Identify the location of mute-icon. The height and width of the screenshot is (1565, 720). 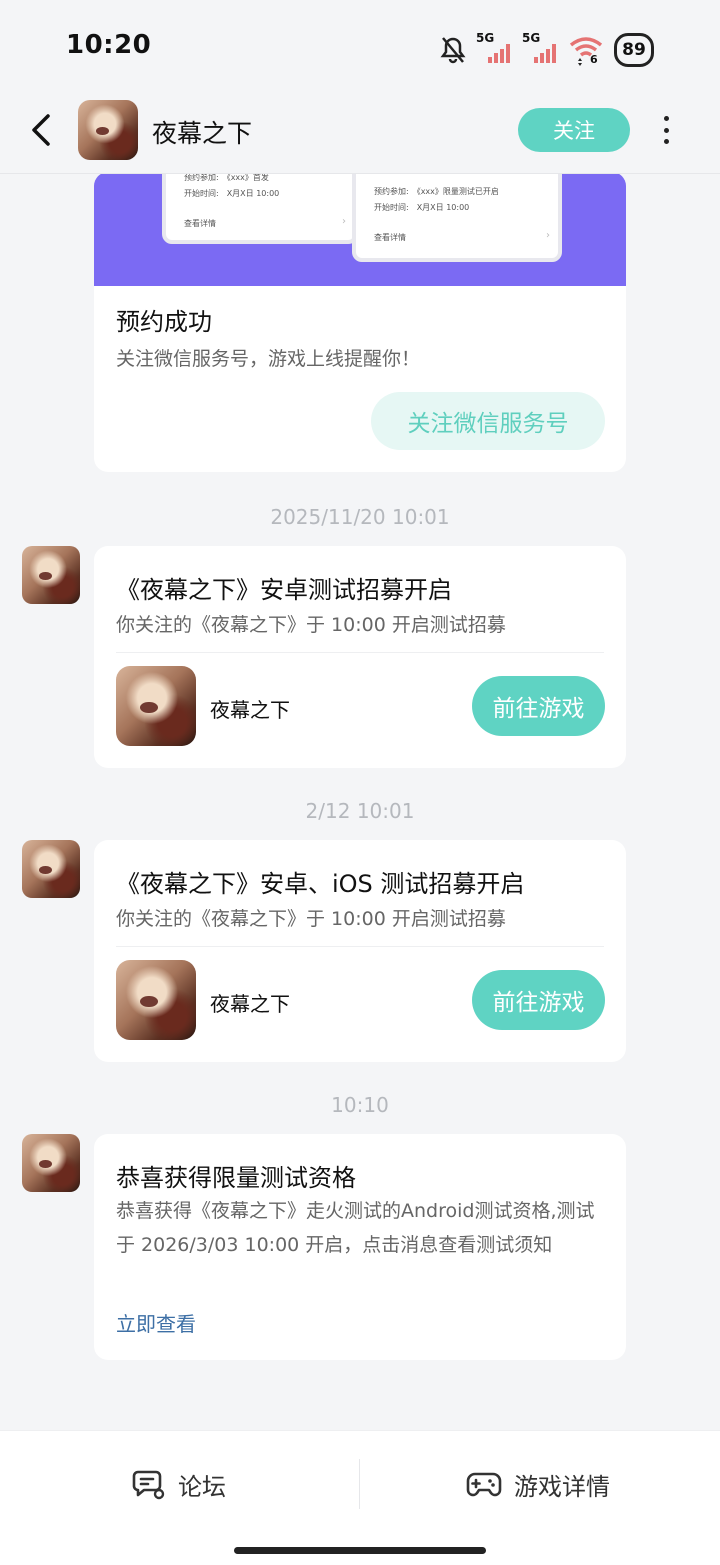
(453, 50).